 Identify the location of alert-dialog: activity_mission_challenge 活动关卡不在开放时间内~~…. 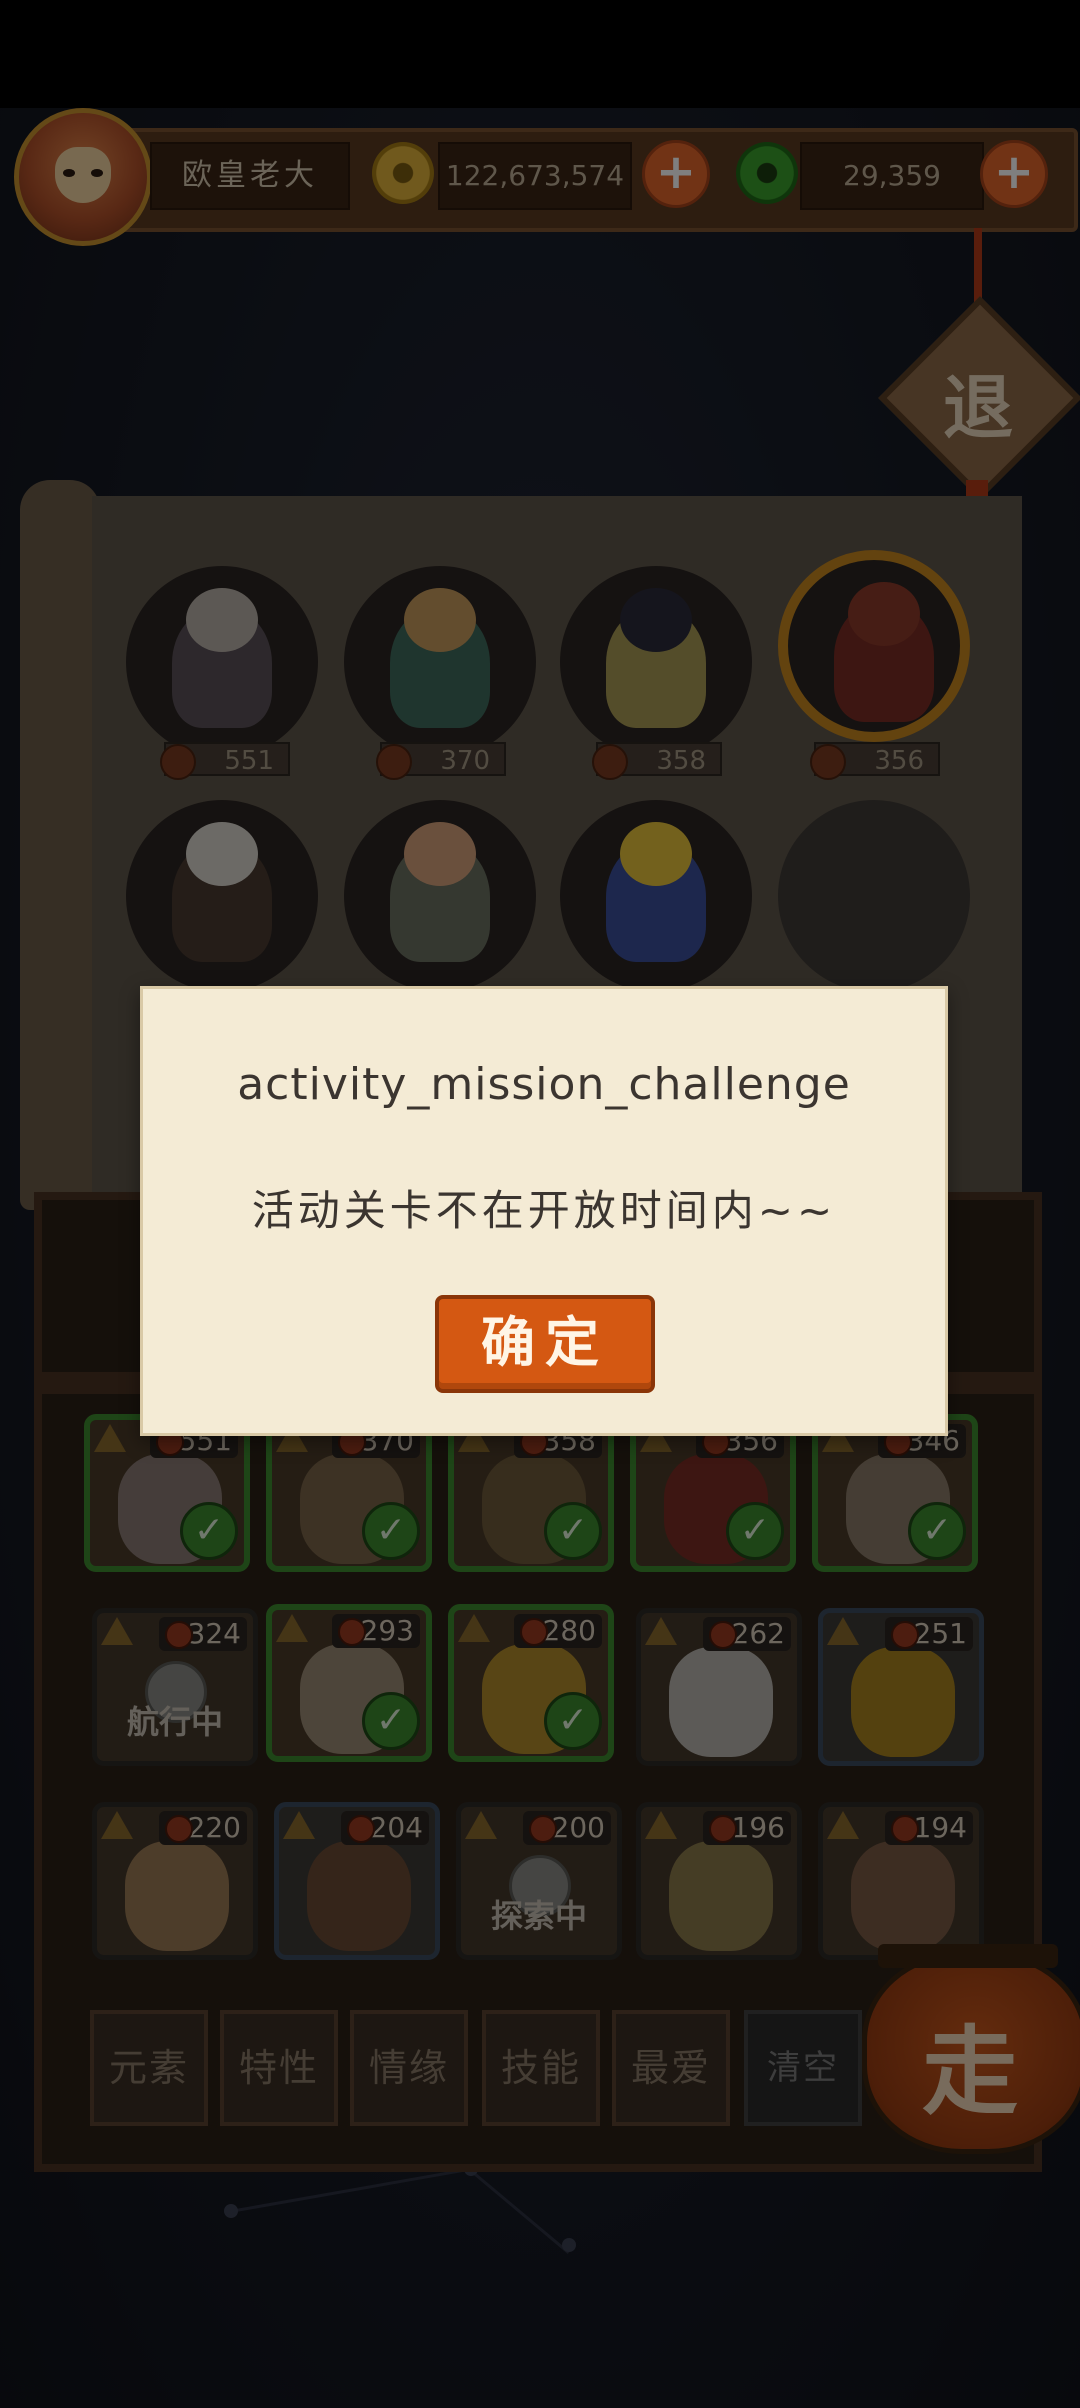
(544, 1211).